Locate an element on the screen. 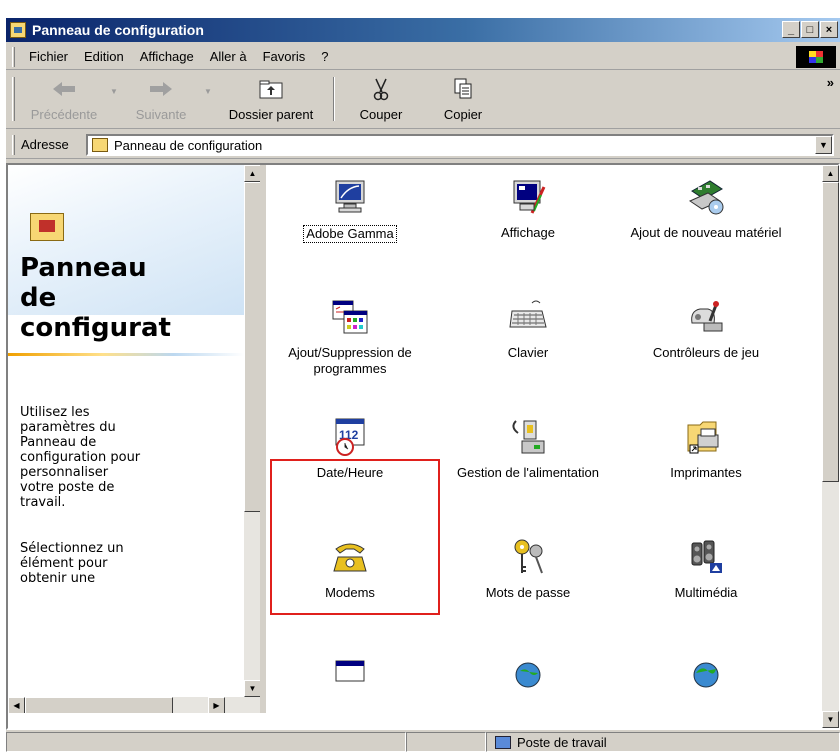  item-partial-window is located at coordinates (350, 683).